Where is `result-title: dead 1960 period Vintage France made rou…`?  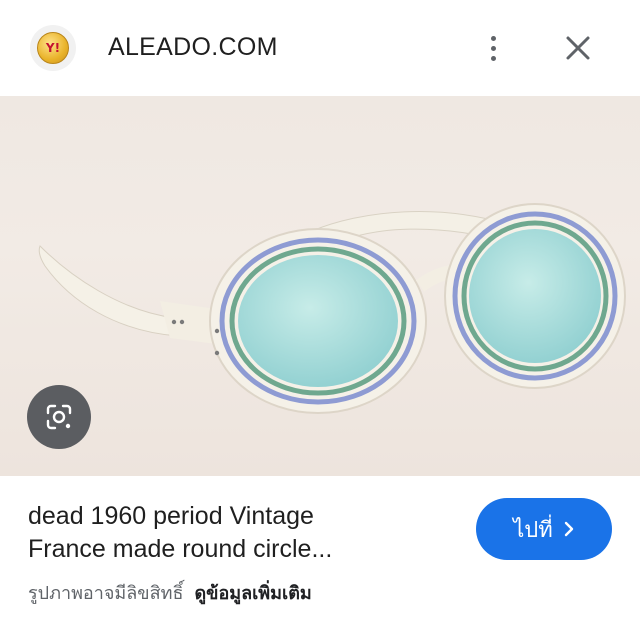
result-title: dead 1960 period Vintage France made rou… is located at coordinates (243, 533).